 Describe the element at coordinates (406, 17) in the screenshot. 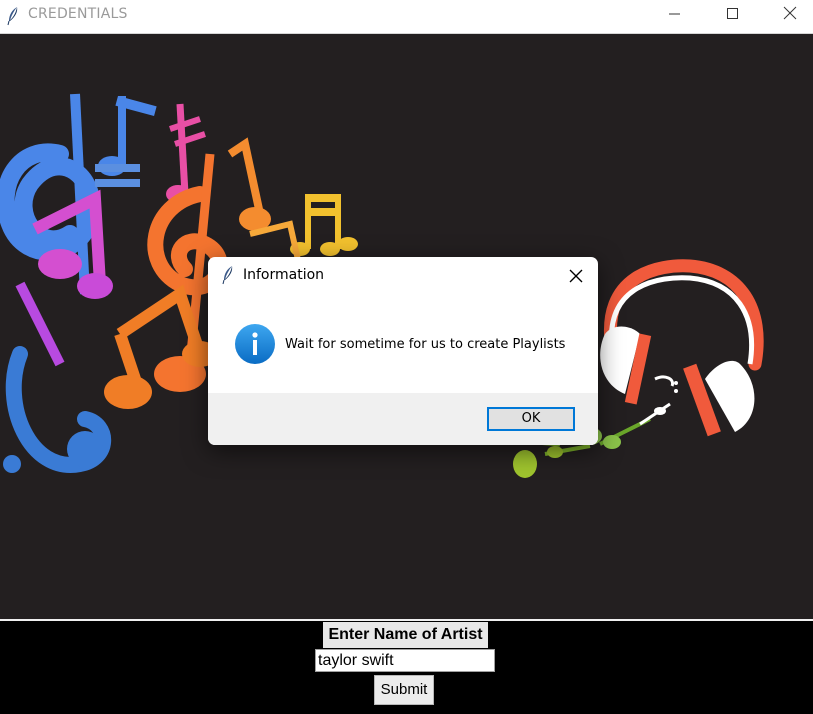

I see `window-titlebar: CREDENTIALS` at that location.